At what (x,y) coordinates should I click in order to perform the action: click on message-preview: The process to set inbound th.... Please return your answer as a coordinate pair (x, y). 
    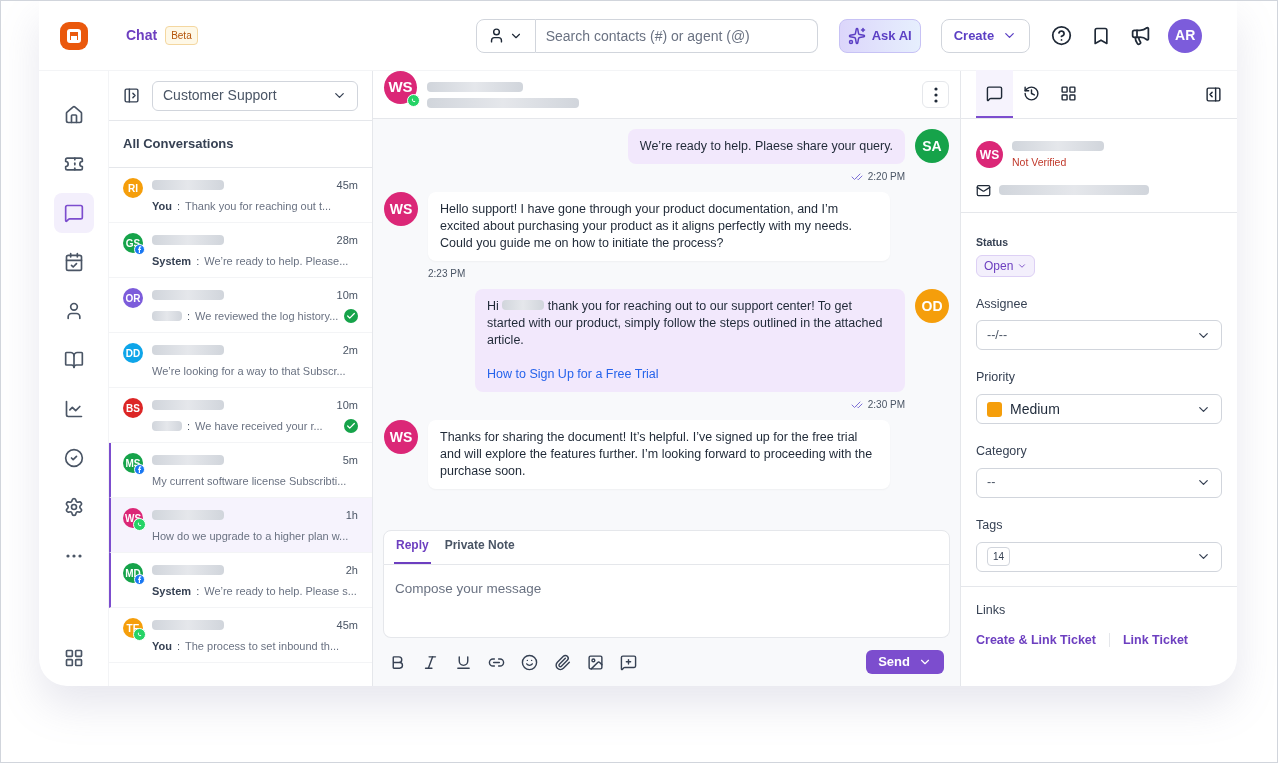
    Looking at the image, I should click on (262, 646).